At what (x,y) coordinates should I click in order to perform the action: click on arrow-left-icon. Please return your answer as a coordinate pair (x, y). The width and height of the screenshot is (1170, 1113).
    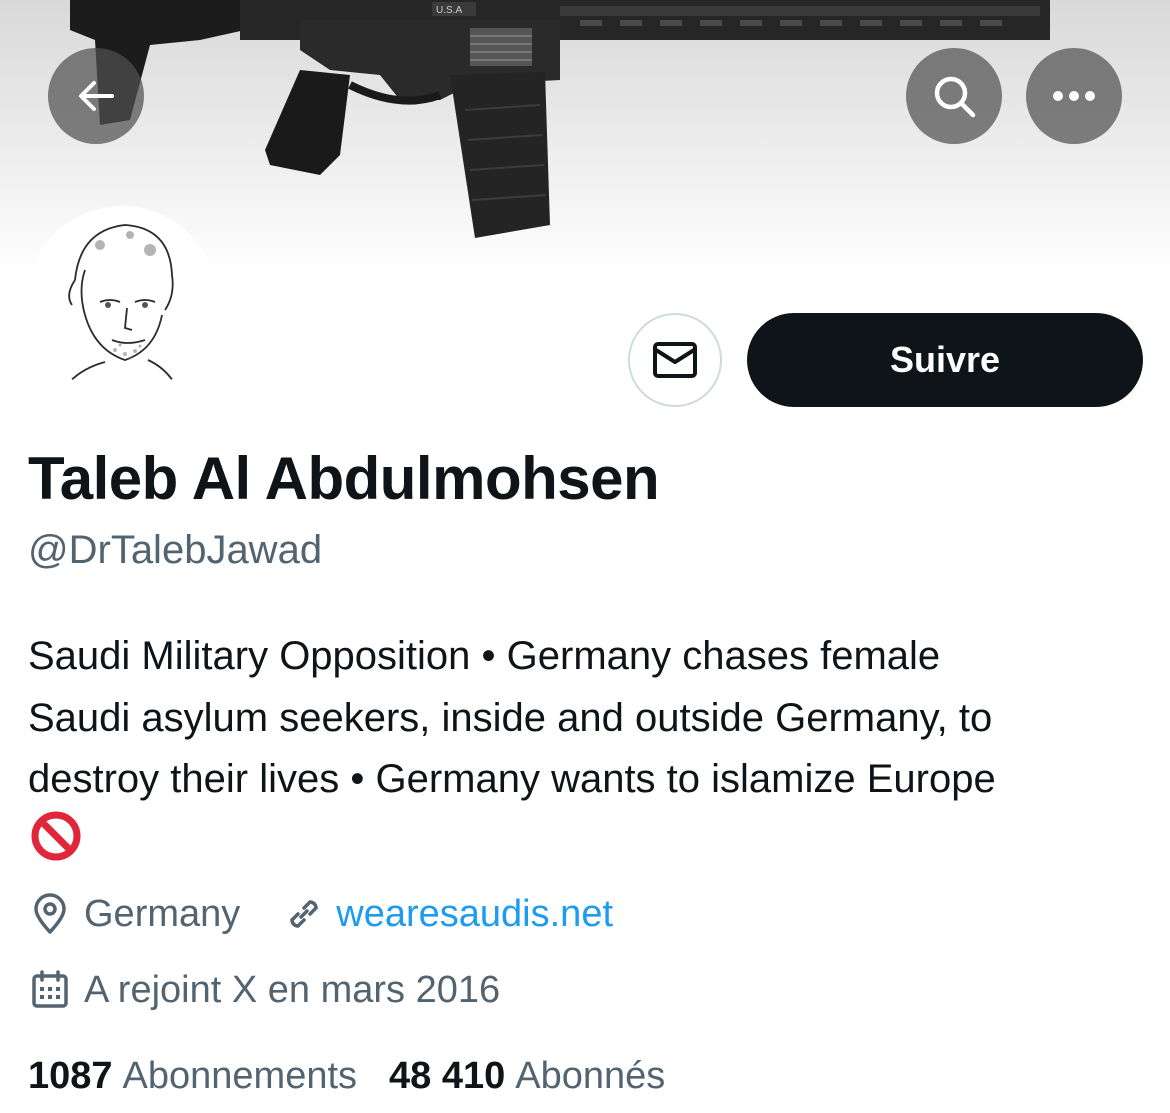
    Looking at the image, I should click on (96, 96).